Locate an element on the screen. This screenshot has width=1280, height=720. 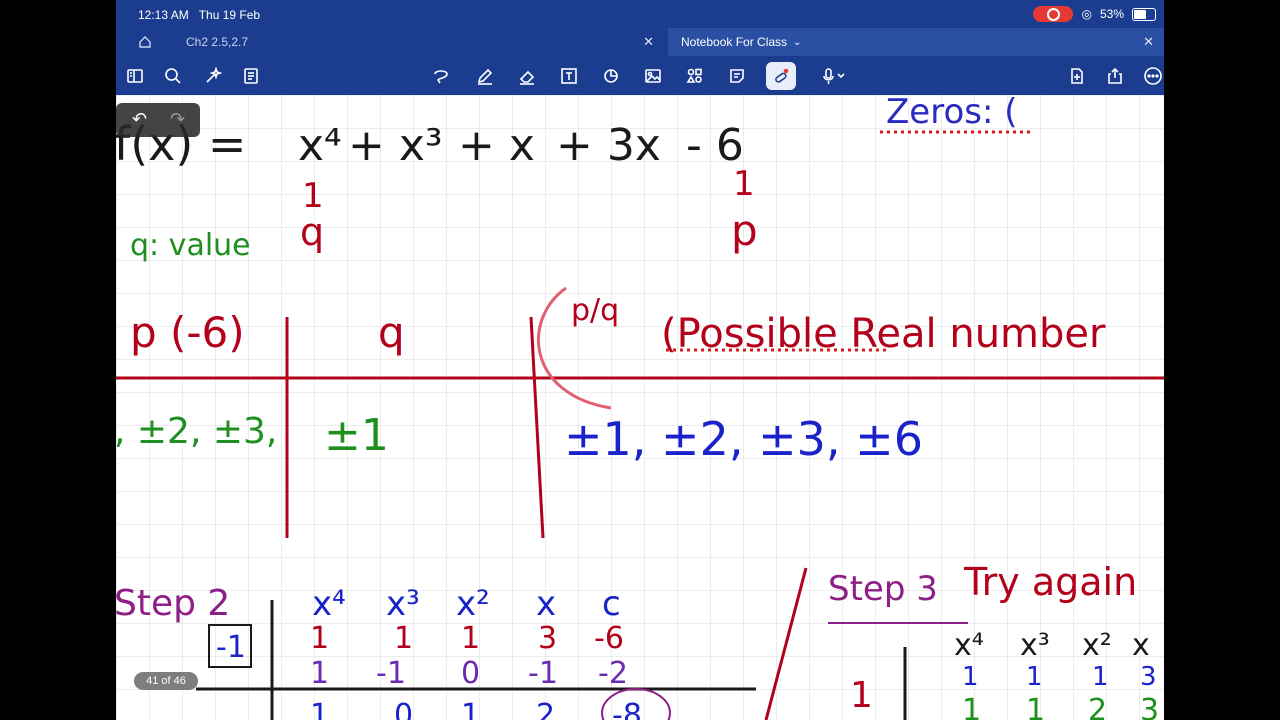
synth-r2-4: -2 is located at coordinates (613, 673).